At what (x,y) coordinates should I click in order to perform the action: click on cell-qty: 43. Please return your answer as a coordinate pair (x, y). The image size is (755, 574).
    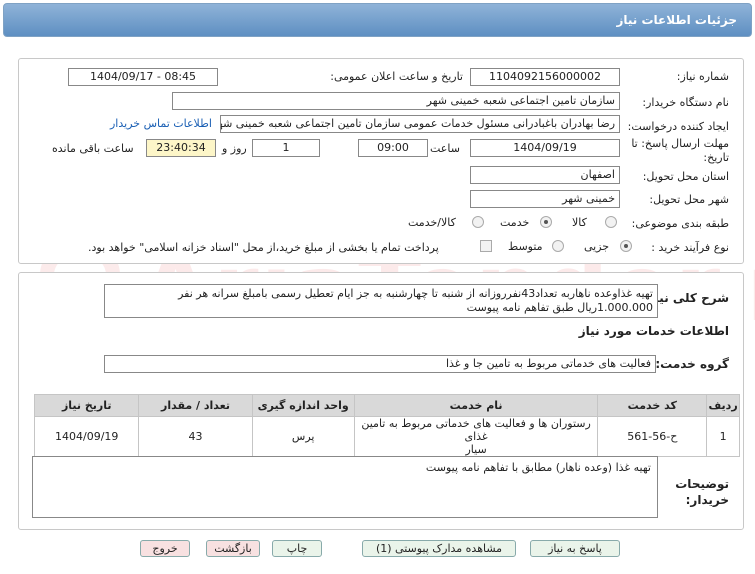
    Looking at the image, I should click on (195, 436).